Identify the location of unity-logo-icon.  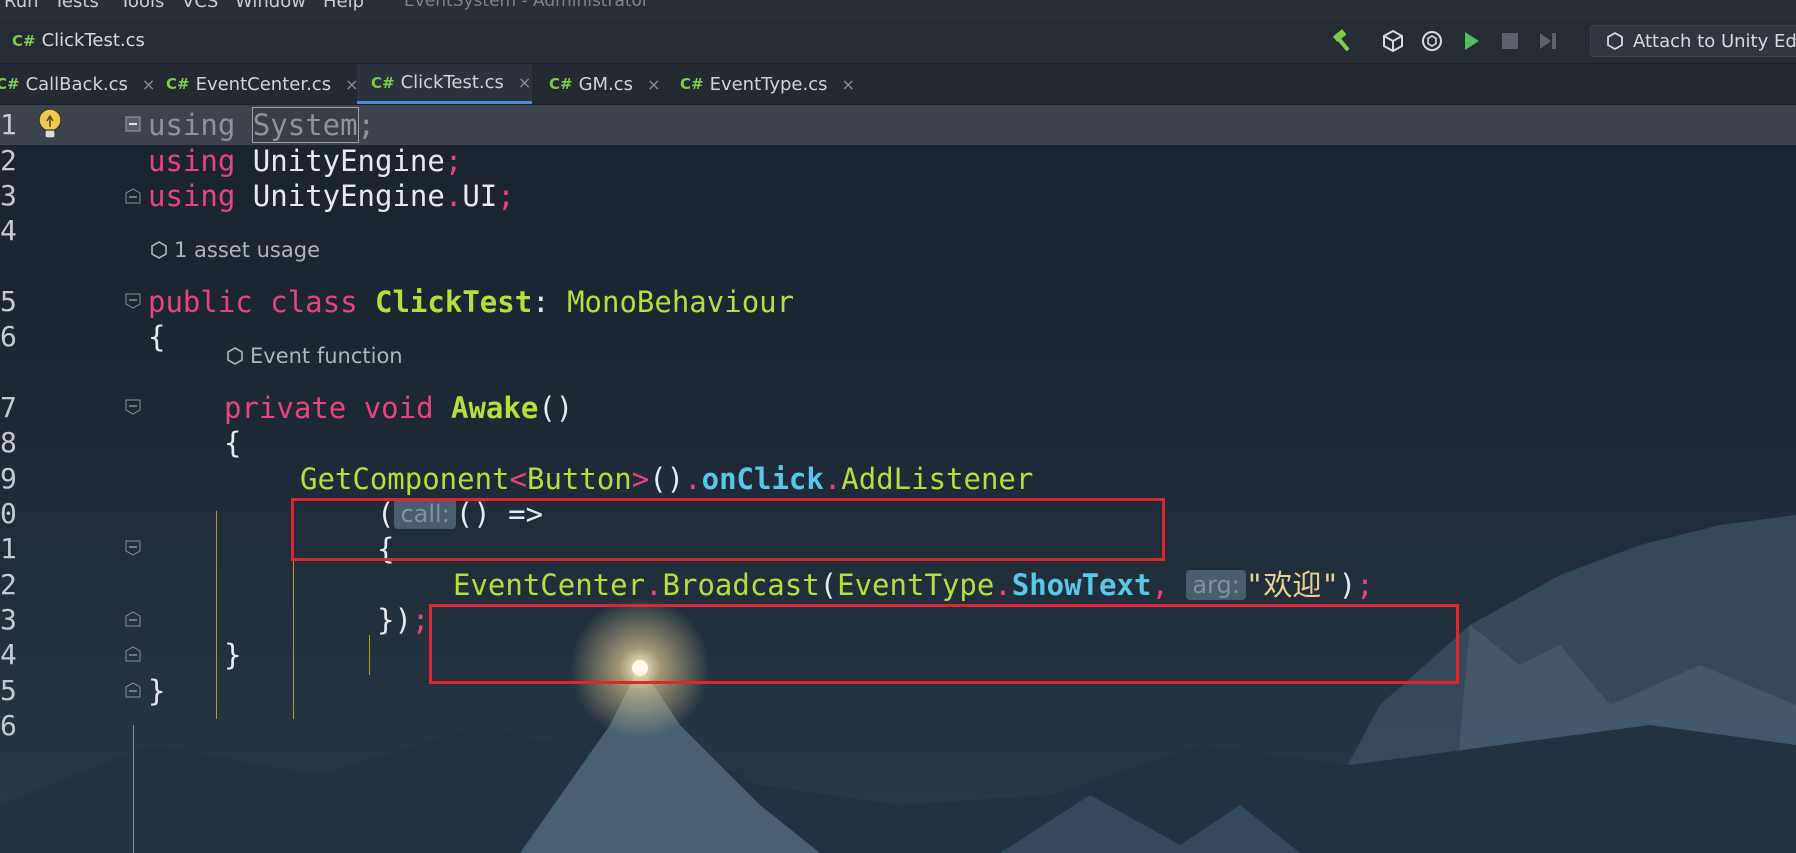
(1615, 41).